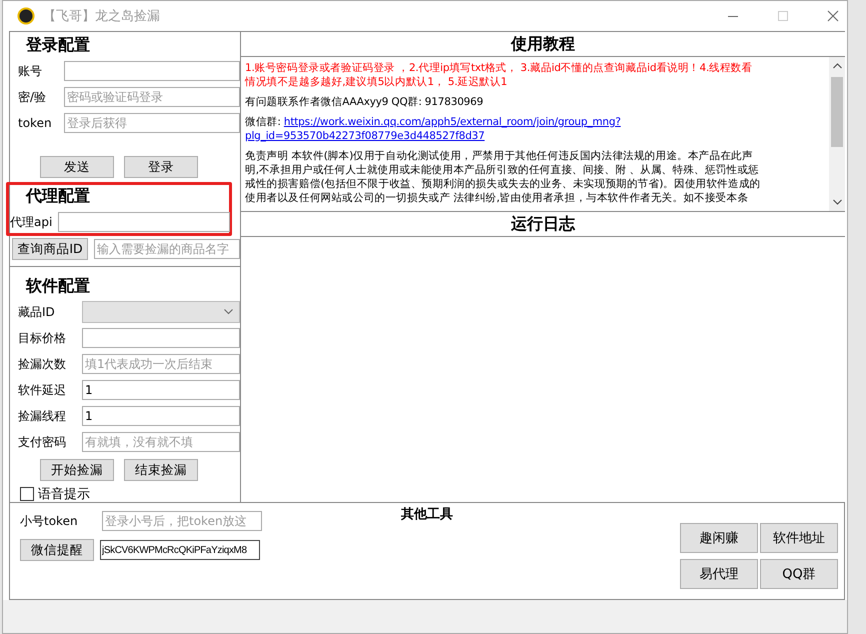  What do you see at coordinates (42, 364) in the screenshot?
I see `field-label: 捡漏次数` at bounding box center [42, 364].